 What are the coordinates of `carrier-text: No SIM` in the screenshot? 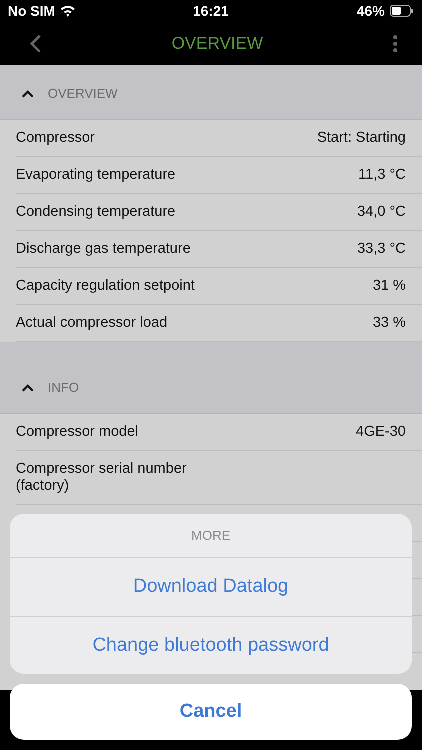 It's located at (32, 11).